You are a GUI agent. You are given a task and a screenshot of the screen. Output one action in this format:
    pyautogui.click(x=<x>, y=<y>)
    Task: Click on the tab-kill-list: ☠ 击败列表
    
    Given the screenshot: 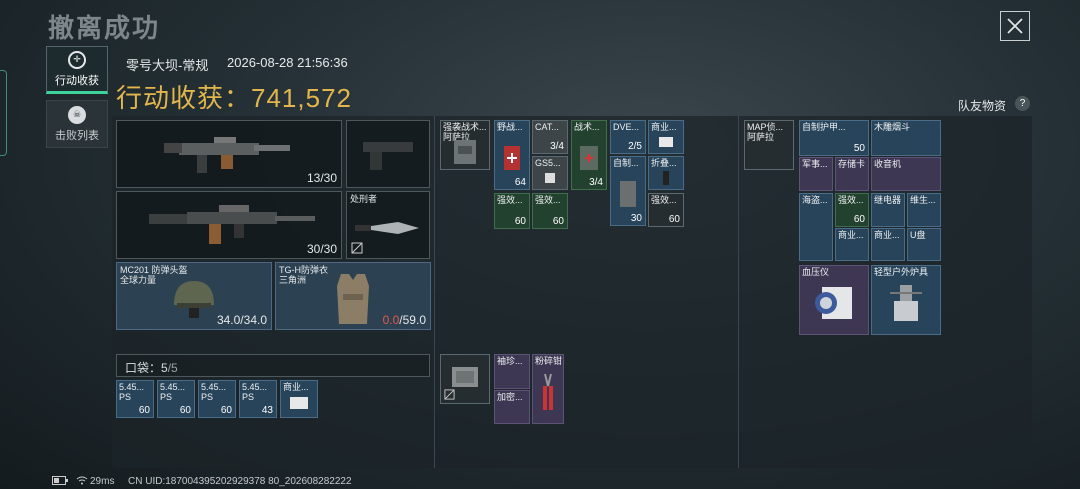 What is the action you would take?
    pyautogui.click(x=77, y=124)
    